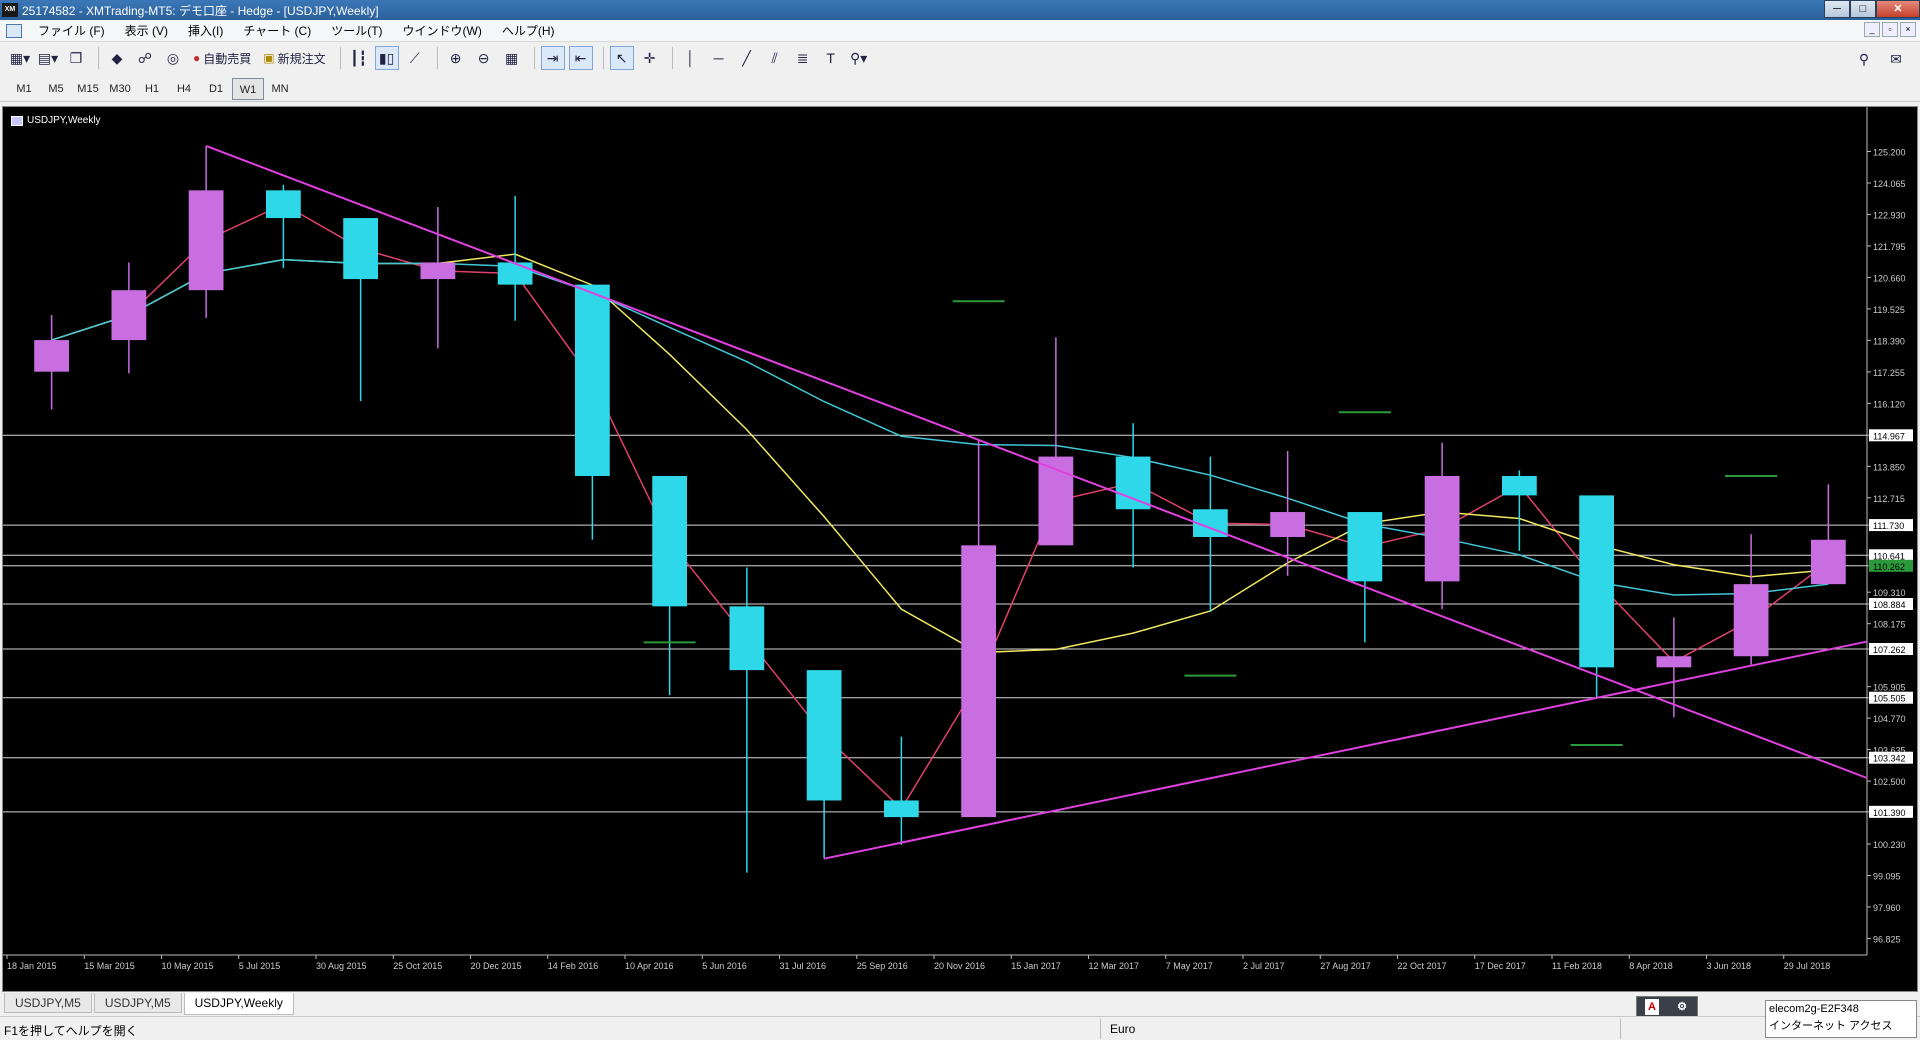 The image size is (1920, 1040). What do you see at coordinates (184, 89) in the screenshot?
I see `timeframe-h4: H4` at bounding box center [184, 89].